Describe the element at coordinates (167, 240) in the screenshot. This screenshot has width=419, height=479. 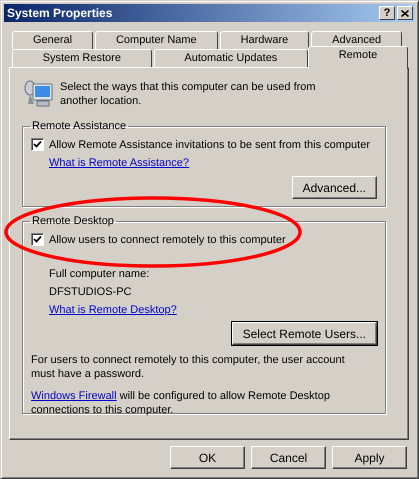
I see `checkbox-label: Allow users to connect remotely to this computer` at that location.